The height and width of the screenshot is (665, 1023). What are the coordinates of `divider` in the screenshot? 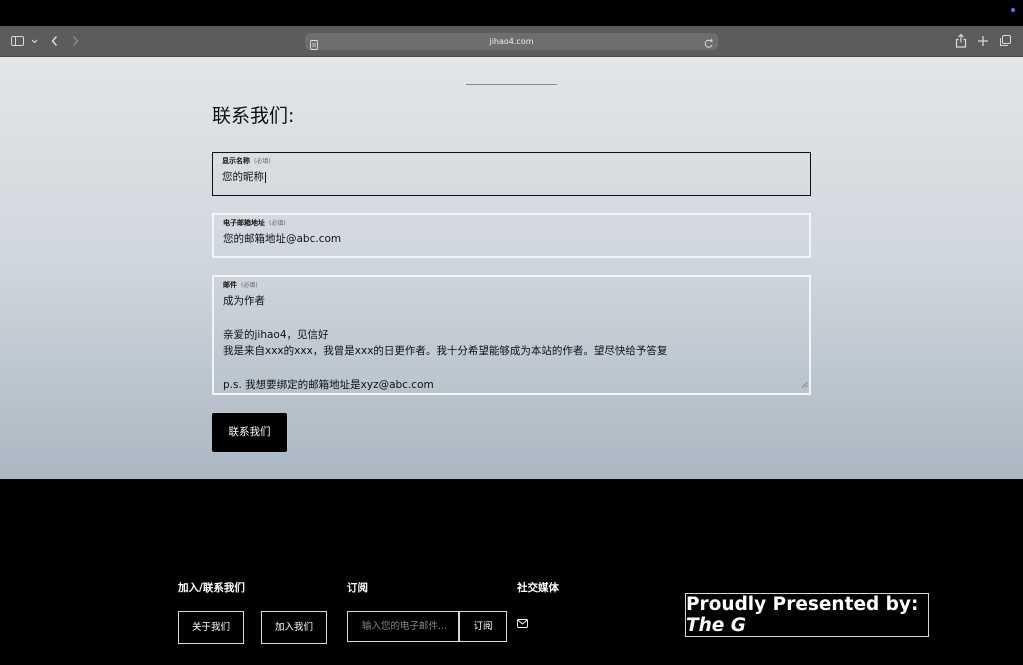 It's located at (511, 84).